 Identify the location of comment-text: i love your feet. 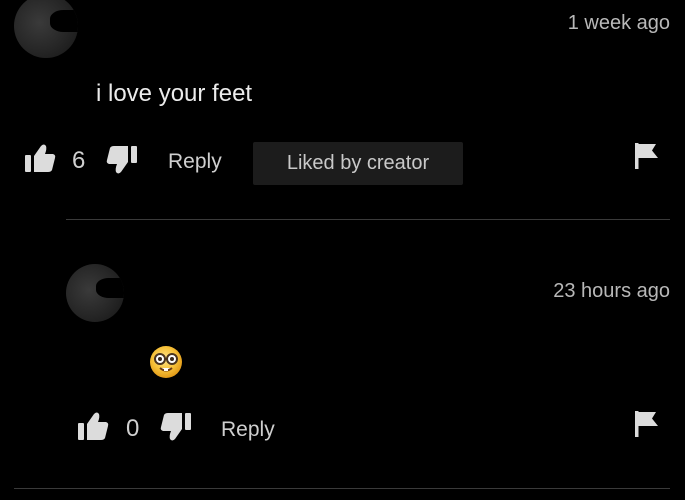
(174, 93).